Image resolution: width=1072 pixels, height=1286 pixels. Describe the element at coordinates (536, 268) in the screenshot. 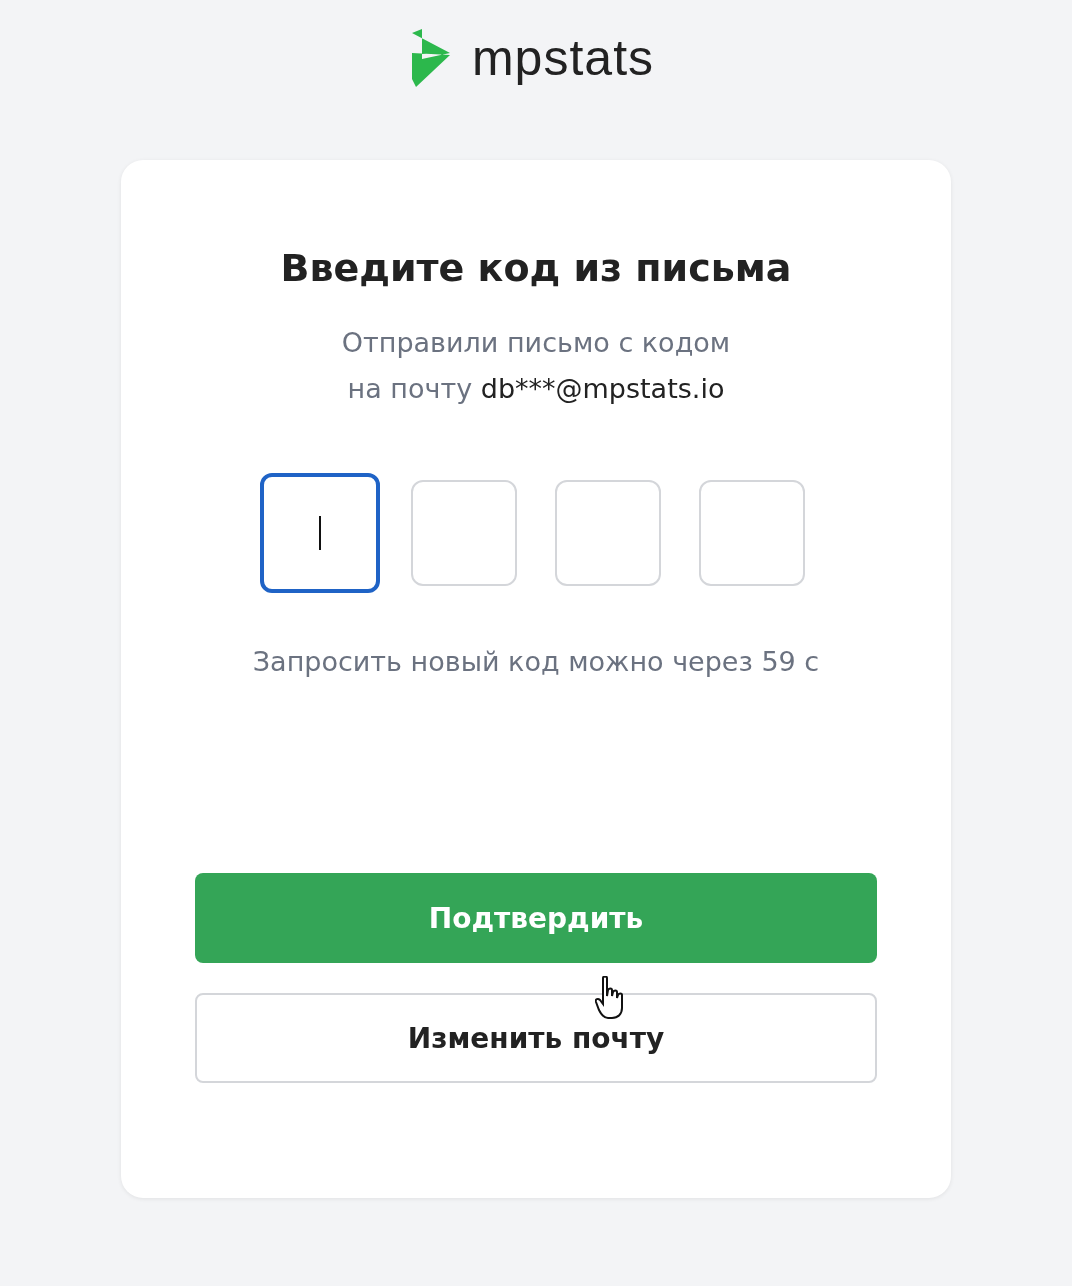

I see `title: Введите код из письма` at that location.